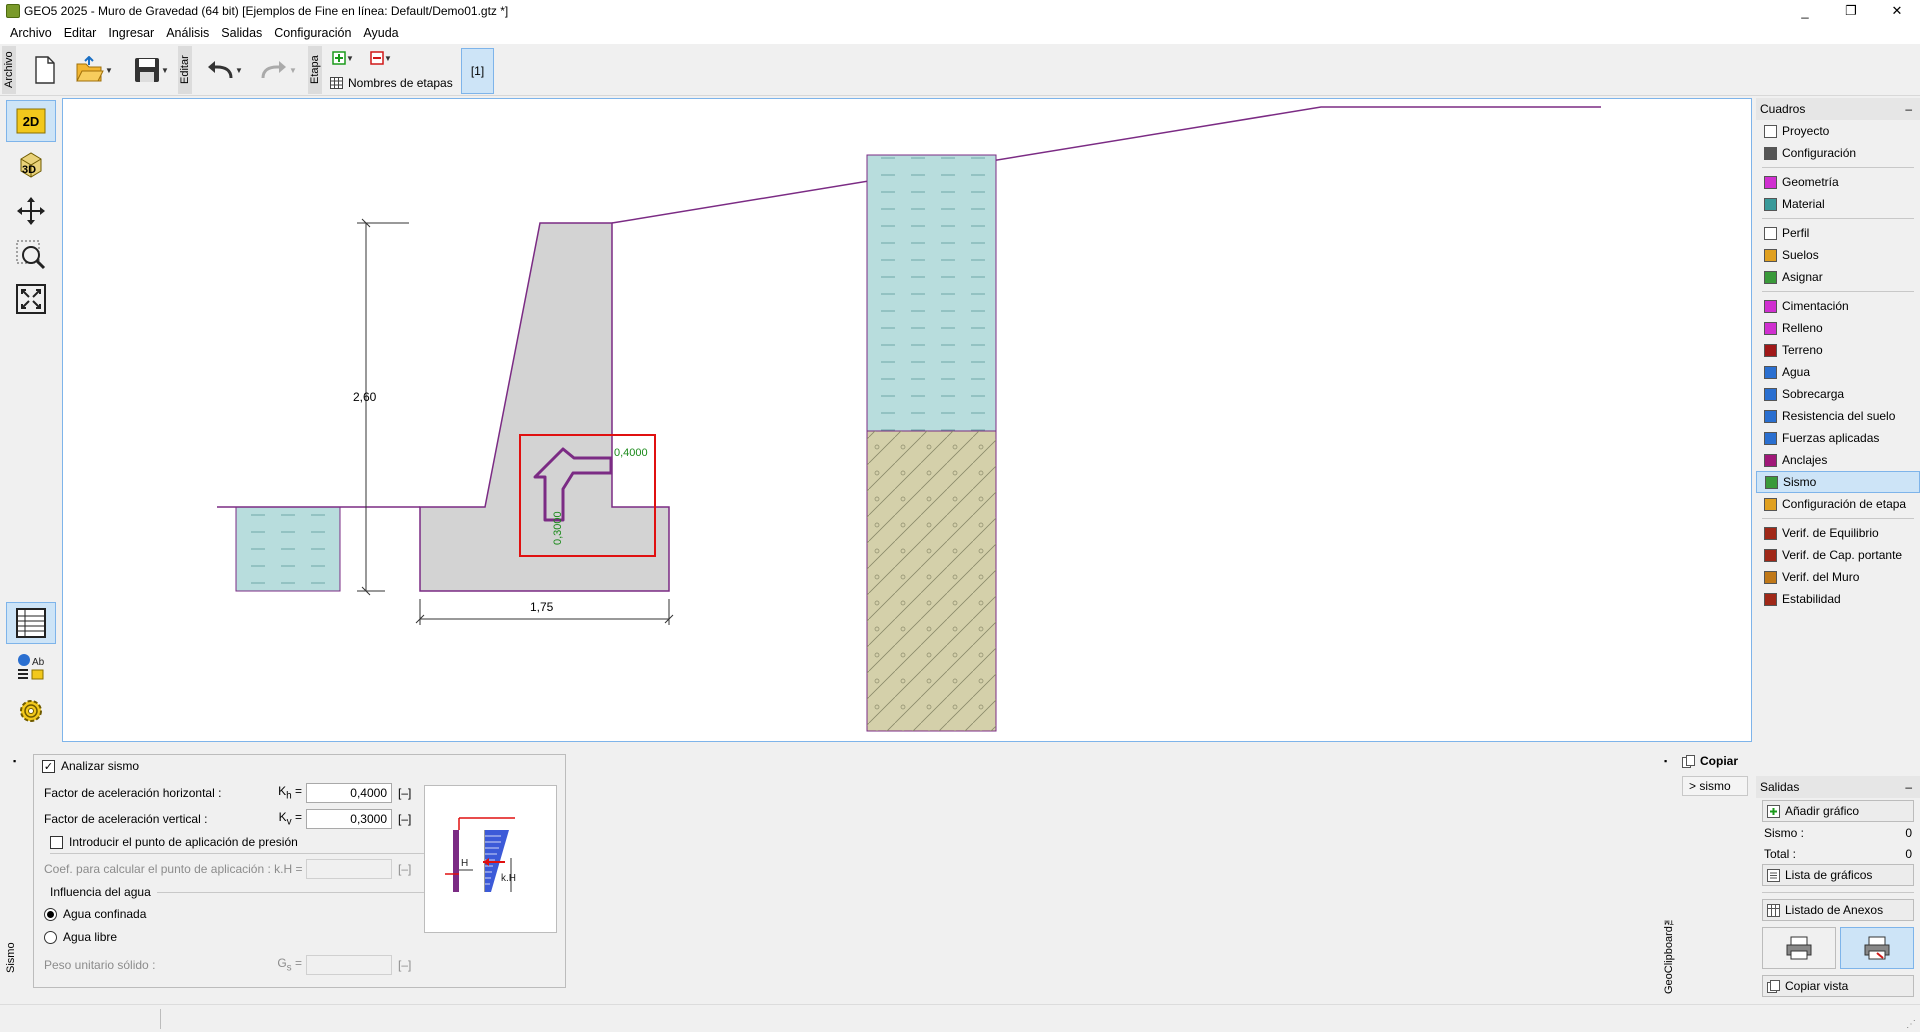 The height and width of the screenshot is (1032, 1920). I want to click on kh-input: 0,4000, so click(349, 793).